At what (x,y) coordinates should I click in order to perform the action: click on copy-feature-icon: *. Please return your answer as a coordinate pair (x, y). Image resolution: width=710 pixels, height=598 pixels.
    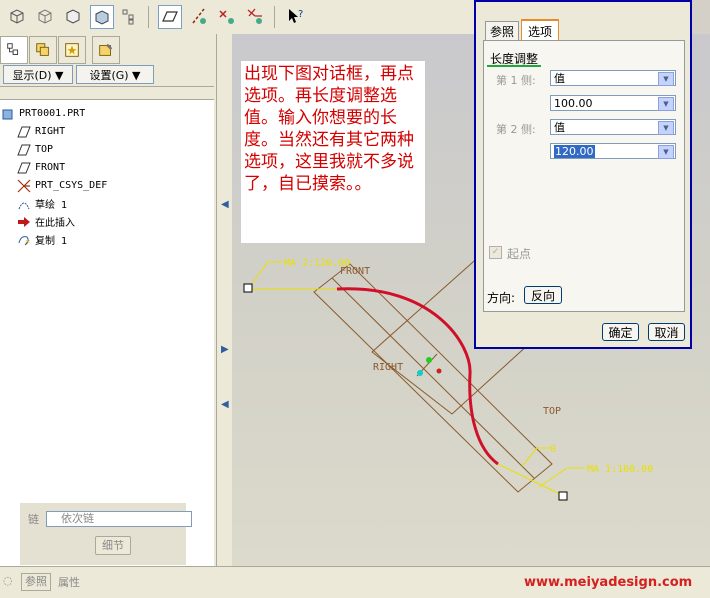
    Looking at the image, I should click on (24, 240).